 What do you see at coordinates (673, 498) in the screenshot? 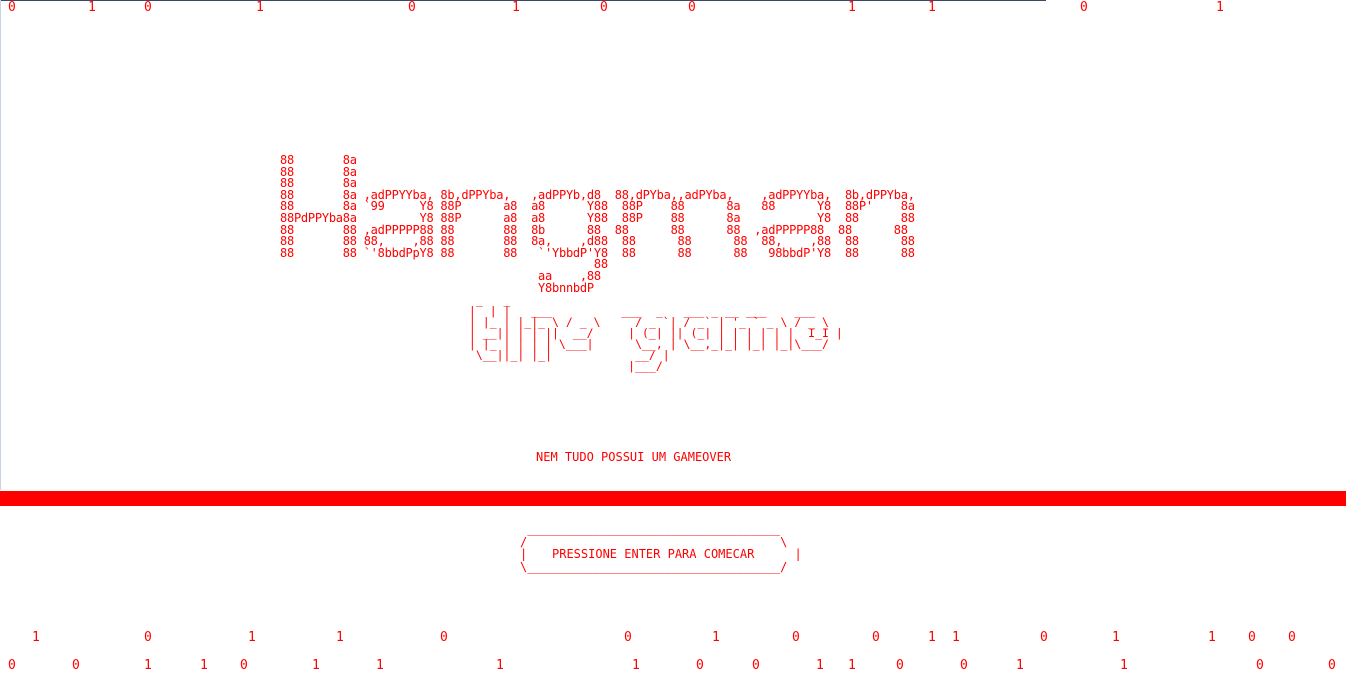
I see `divider-bar` at bounding box center [673, 498].